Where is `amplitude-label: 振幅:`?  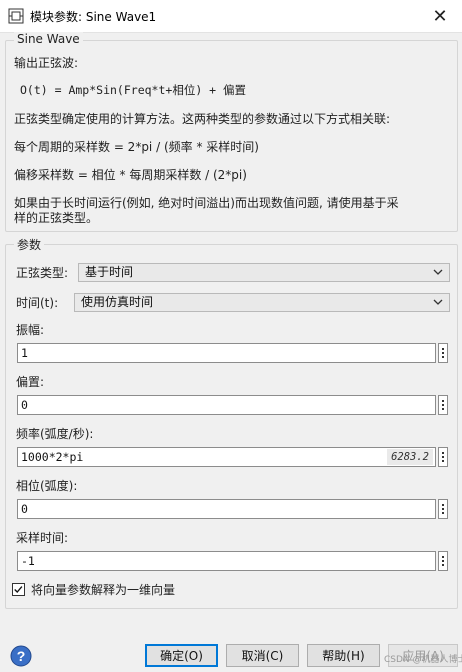
amplitude-label: 振幅: is located at coordinates (30, 330).